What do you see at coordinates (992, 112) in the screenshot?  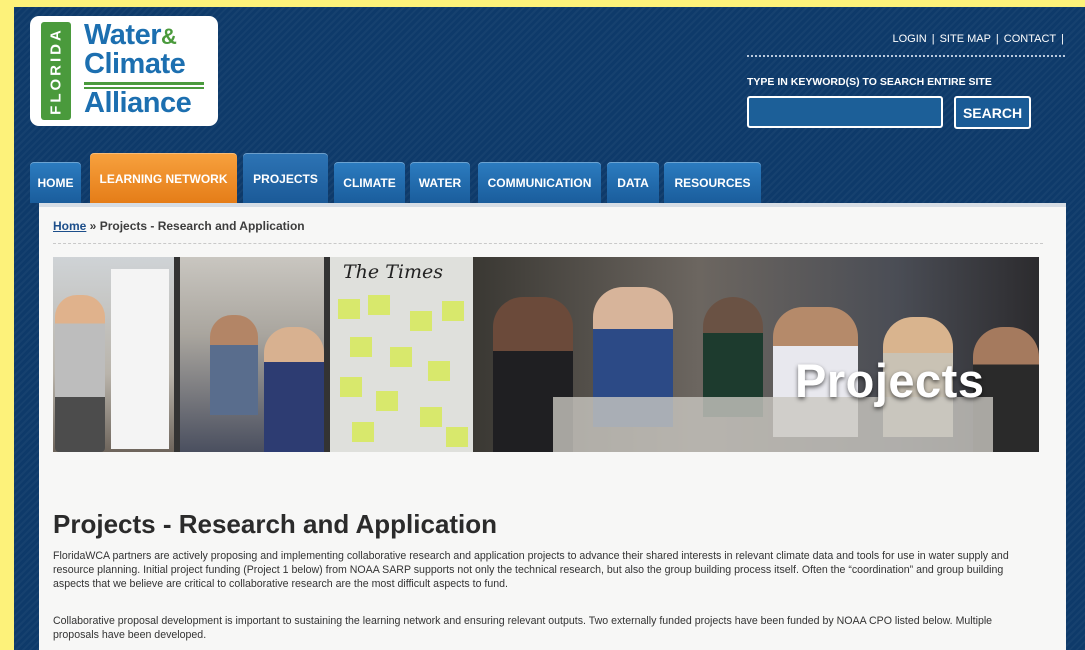 I see `search-button: SEARCH` at bounding box center [992, 112].